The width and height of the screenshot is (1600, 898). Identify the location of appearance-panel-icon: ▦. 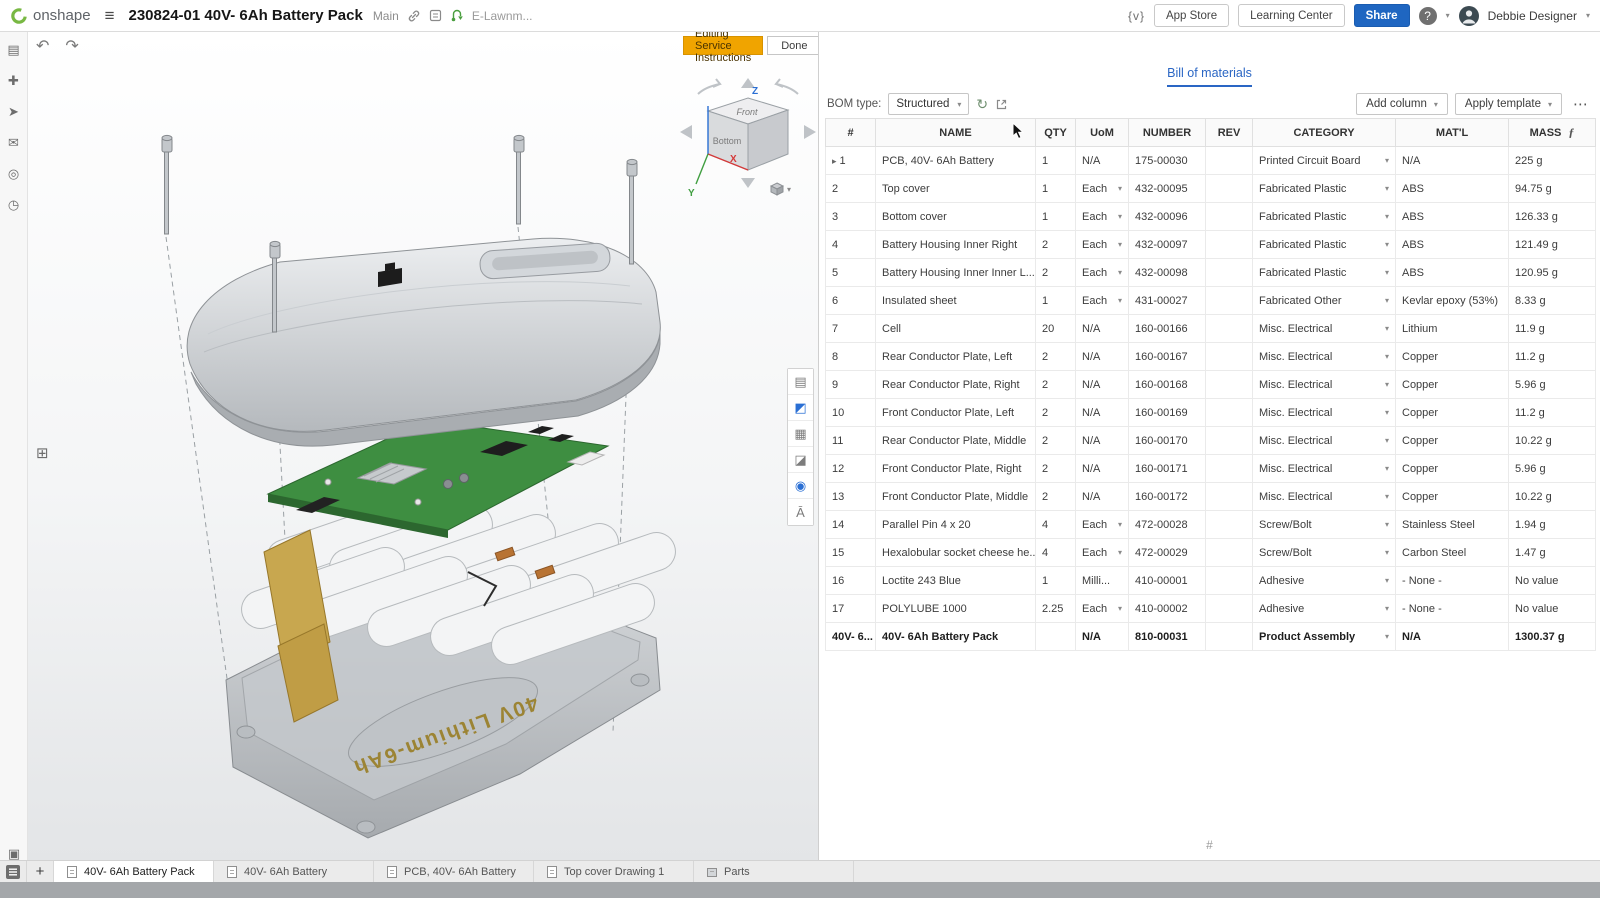
(800, 434).